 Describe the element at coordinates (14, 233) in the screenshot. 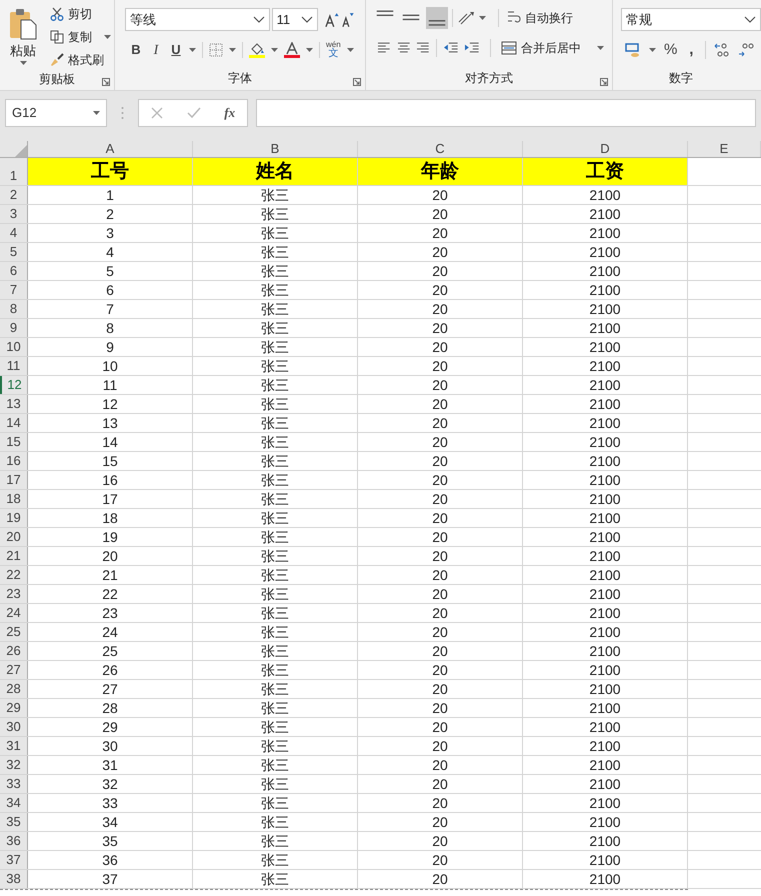

I see `row-header: 4` at that location.